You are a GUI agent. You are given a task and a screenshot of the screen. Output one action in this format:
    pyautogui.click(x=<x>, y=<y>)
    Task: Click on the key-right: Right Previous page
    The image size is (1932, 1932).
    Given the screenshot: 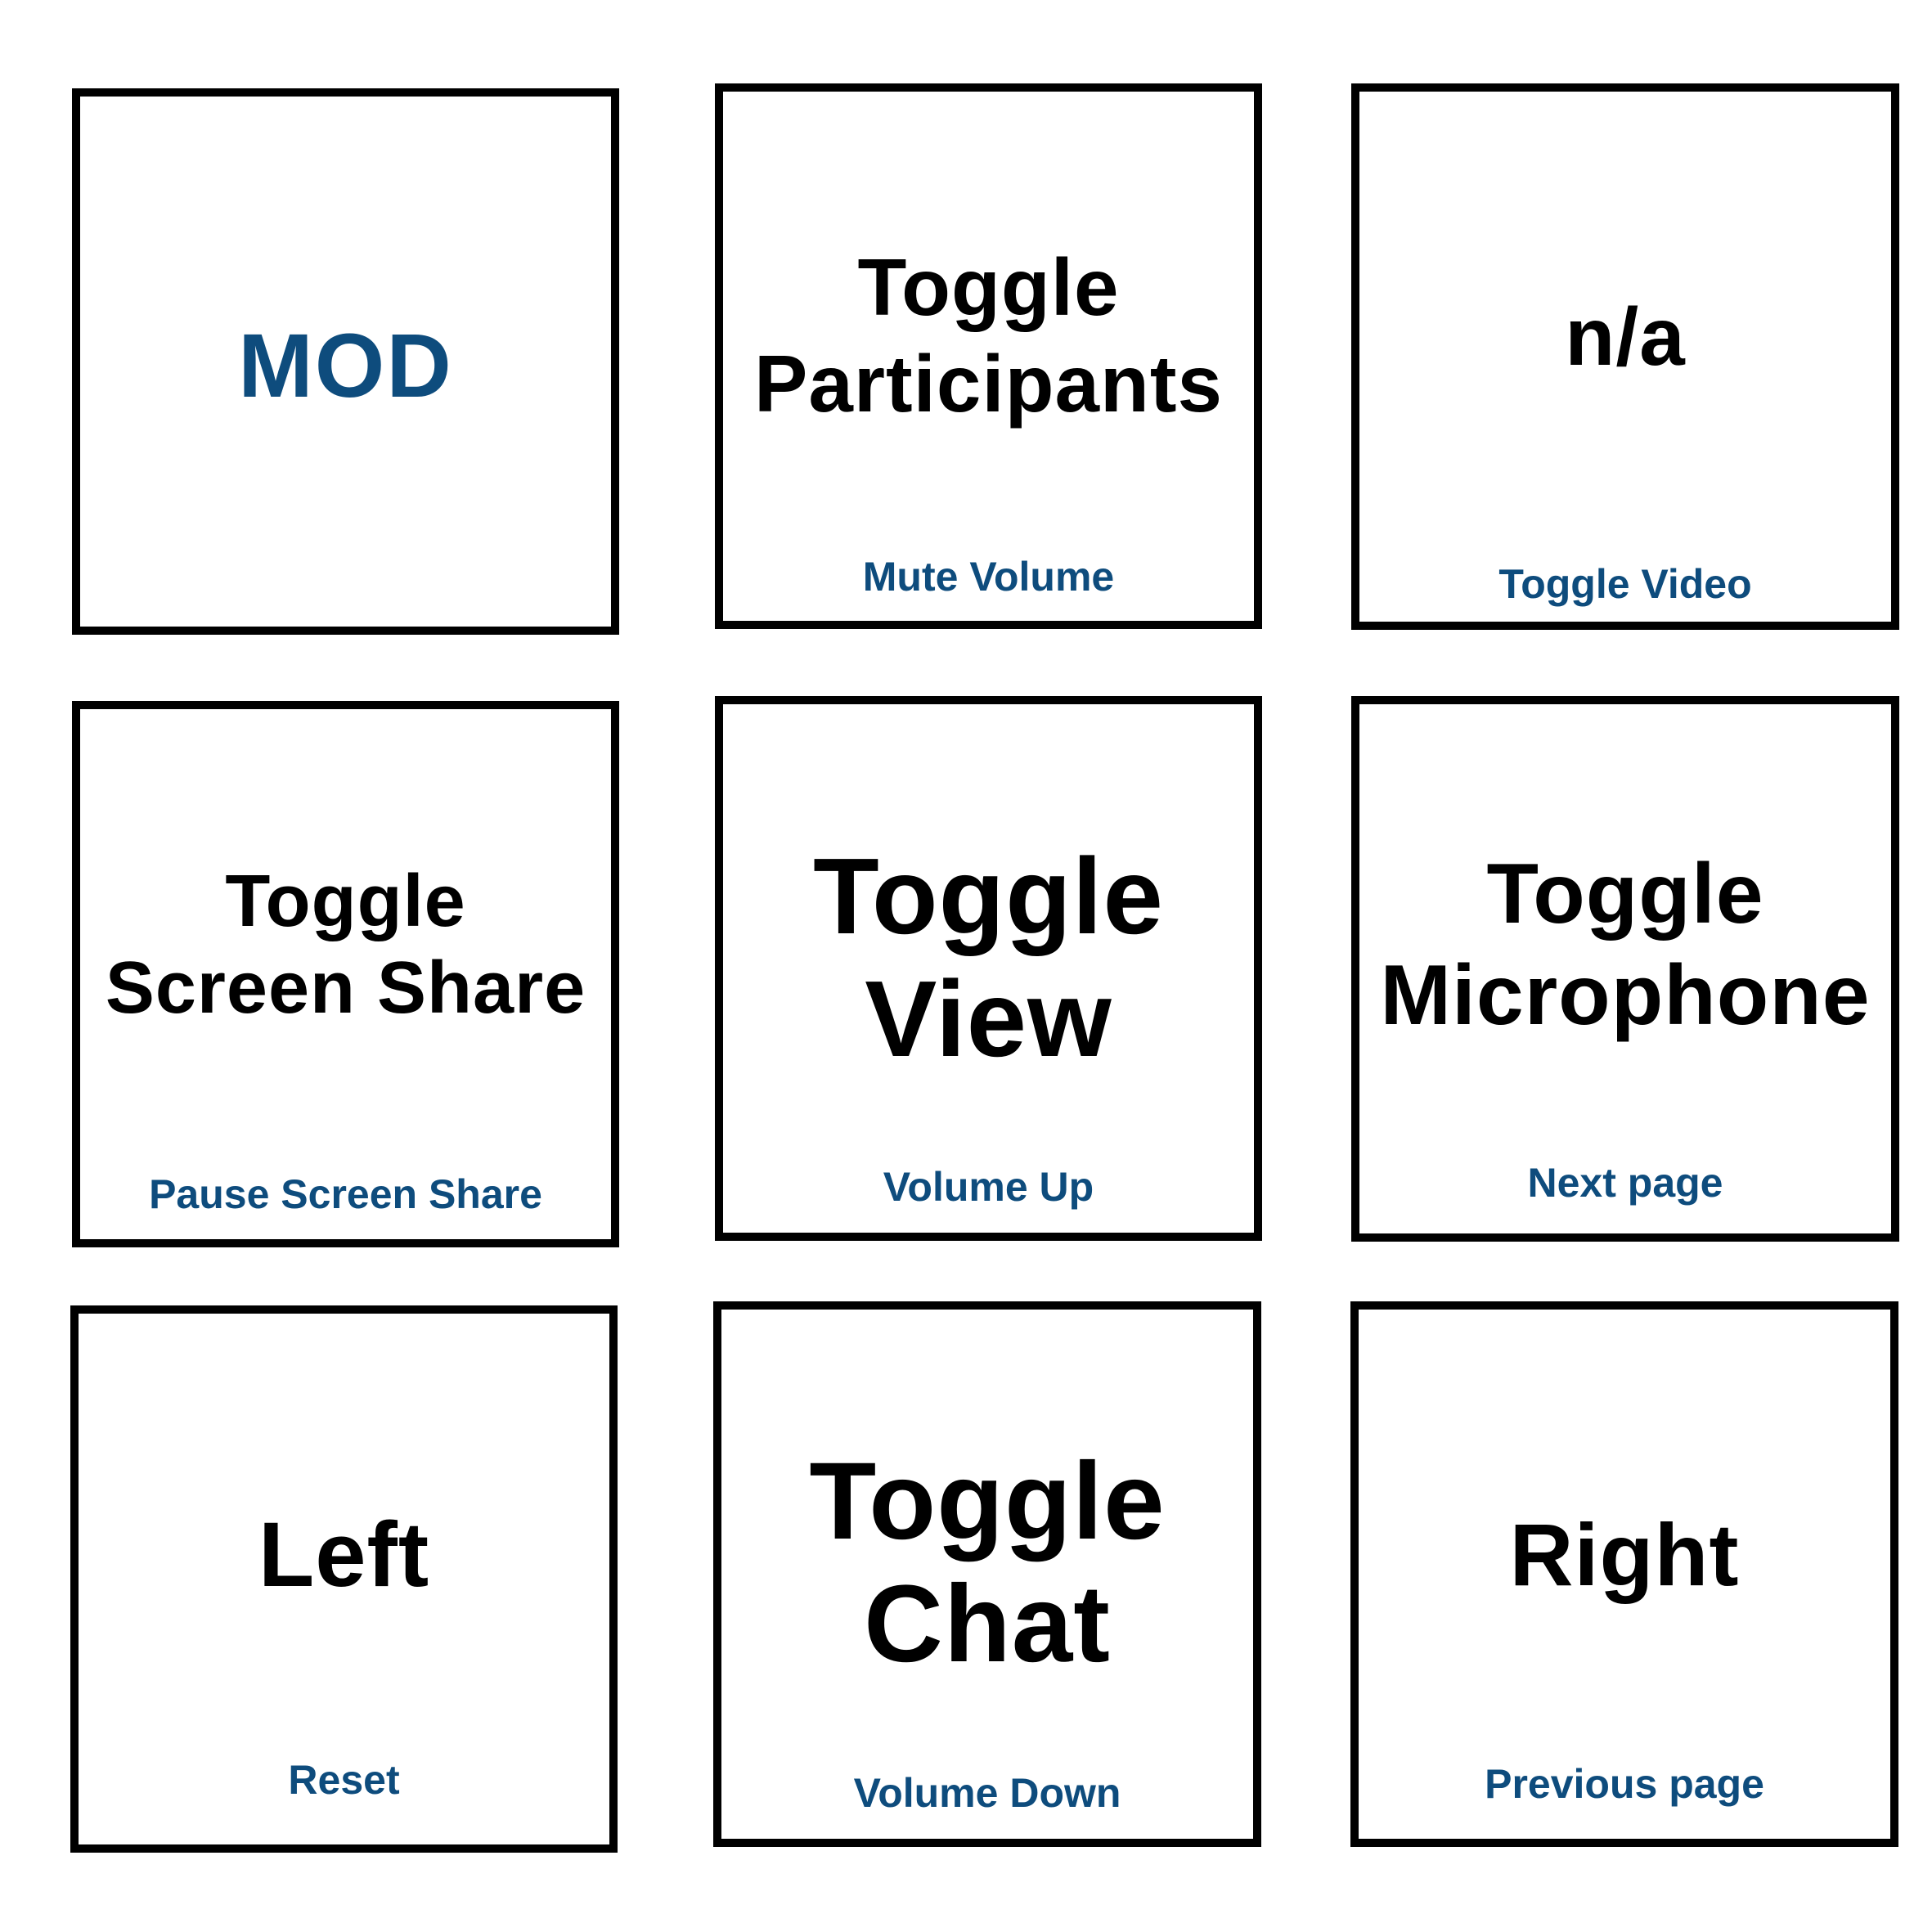 What is the action you would take?
    pyautogui.click(x=1624, y=1574)
    